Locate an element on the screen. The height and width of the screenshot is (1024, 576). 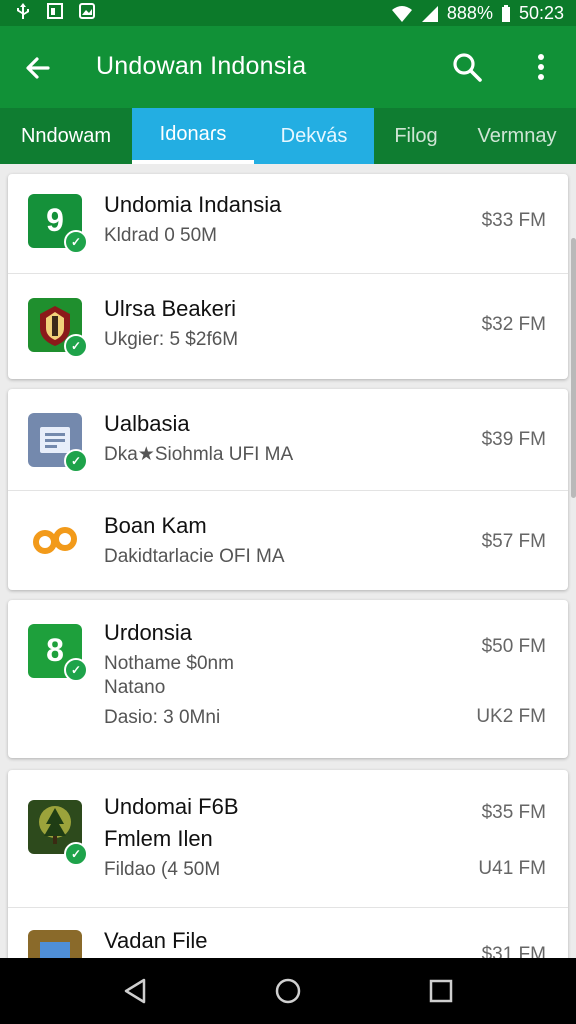
tab-vermnay: Vermnay is located at coordinates (517, 136).